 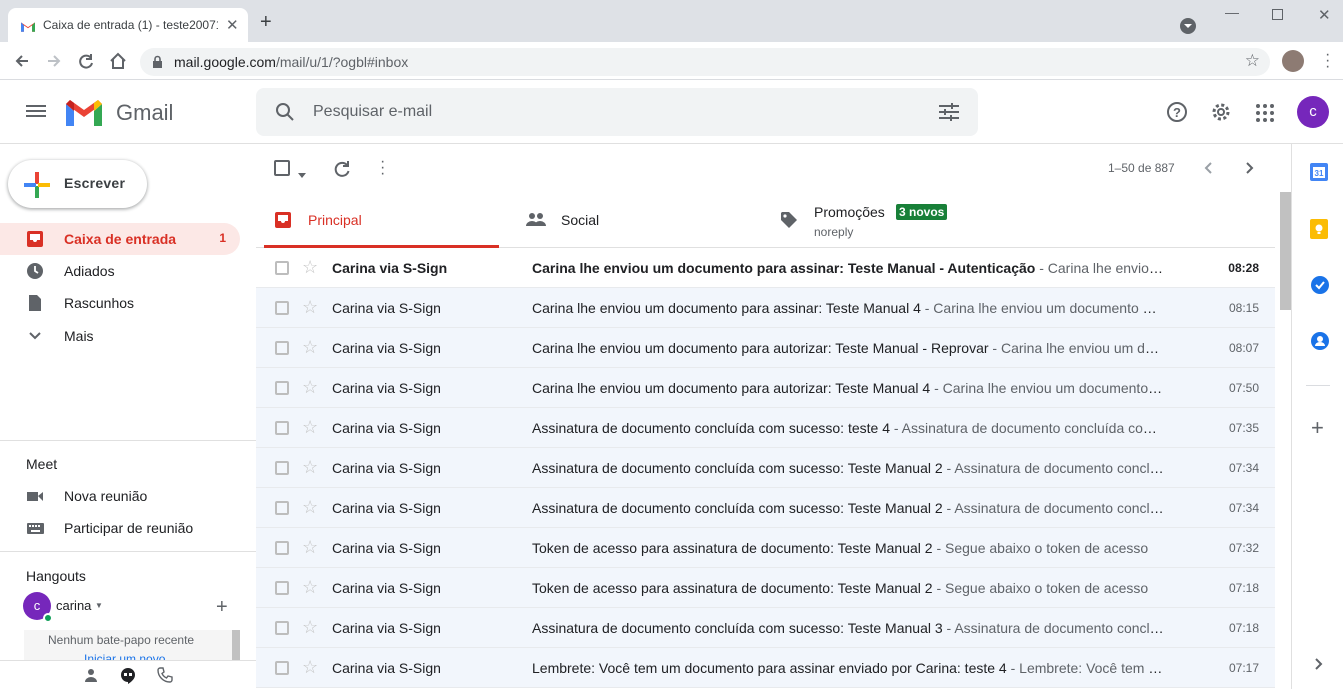 I want to click on hangouts-chat-icon, so click(x=128, y=678).